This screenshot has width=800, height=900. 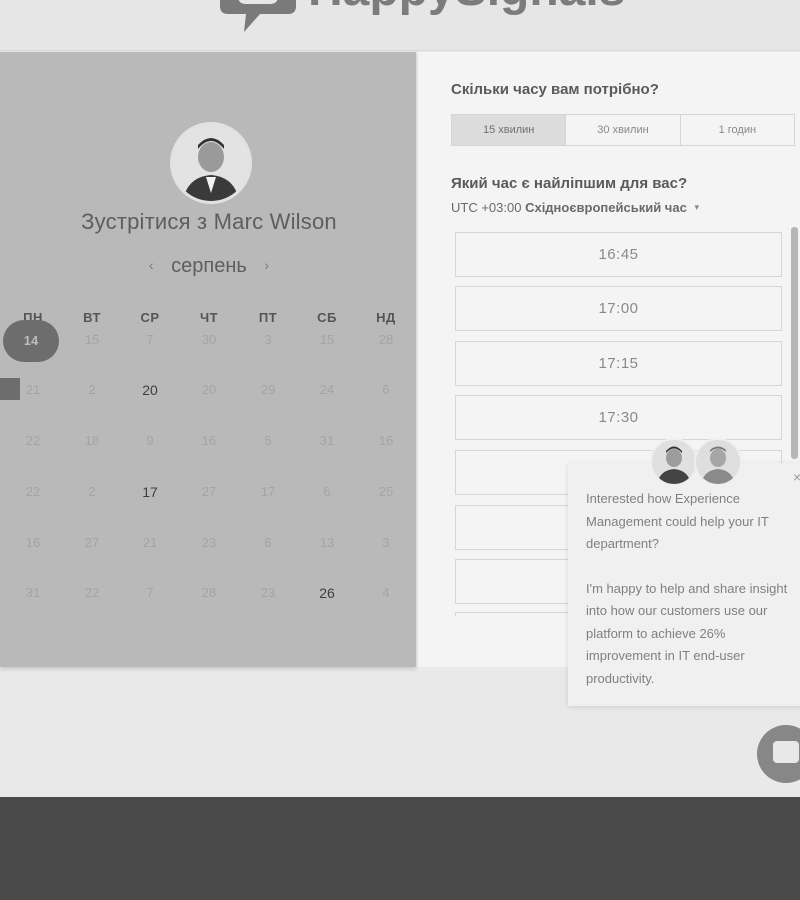 I want to click on calendar-day: 9, so click(x=150, y=440).